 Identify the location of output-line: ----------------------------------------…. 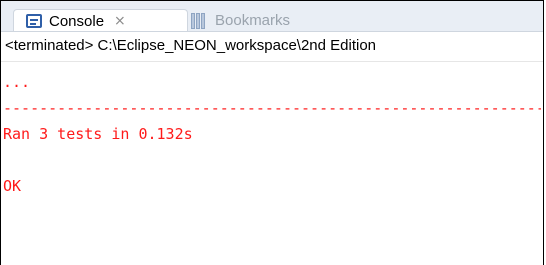
(272, 108).